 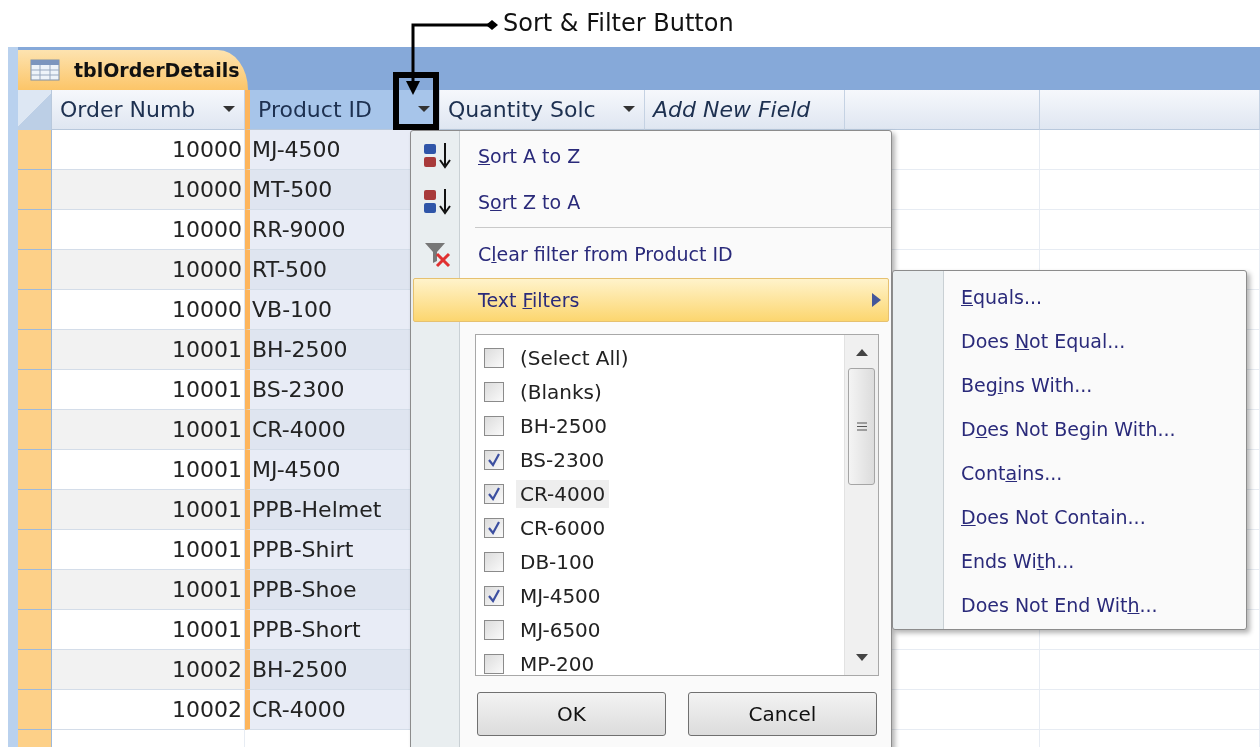 What do you see at coordinates (557, 662) in the screenshot?
I see `value-label: MP-200` at bounding box center [557, 662].